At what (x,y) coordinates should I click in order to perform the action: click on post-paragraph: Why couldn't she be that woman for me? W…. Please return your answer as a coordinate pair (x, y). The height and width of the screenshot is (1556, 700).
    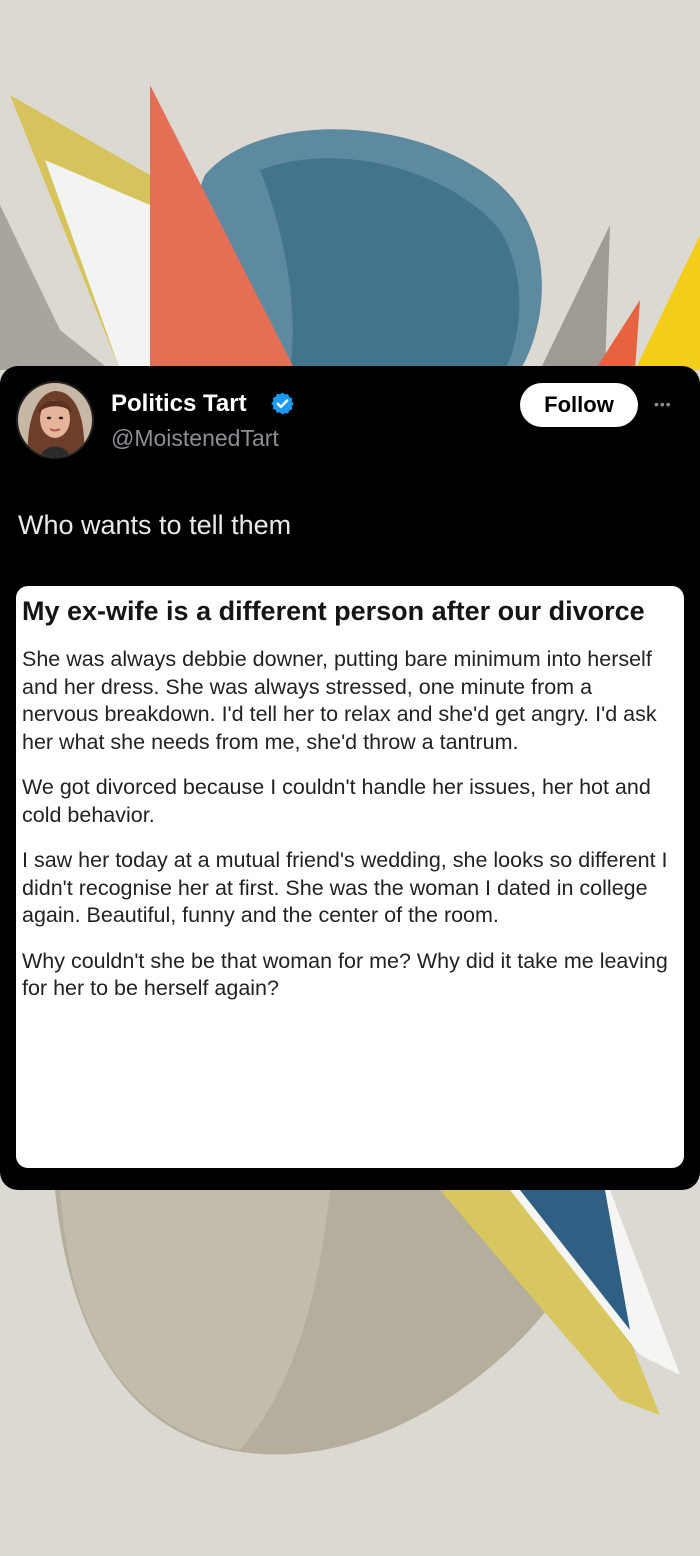
    Looking at the image, I should click on (345, 974).